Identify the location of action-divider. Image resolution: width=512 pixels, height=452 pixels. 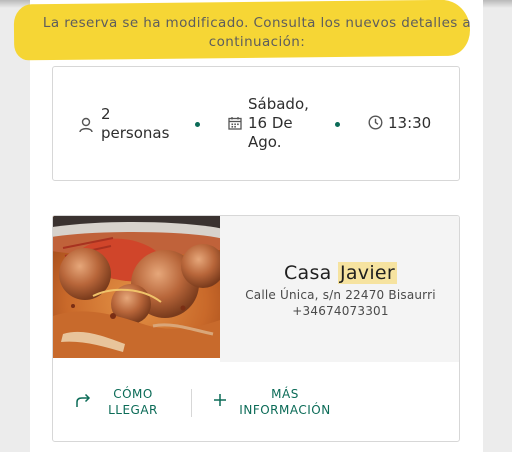
(191, 403).